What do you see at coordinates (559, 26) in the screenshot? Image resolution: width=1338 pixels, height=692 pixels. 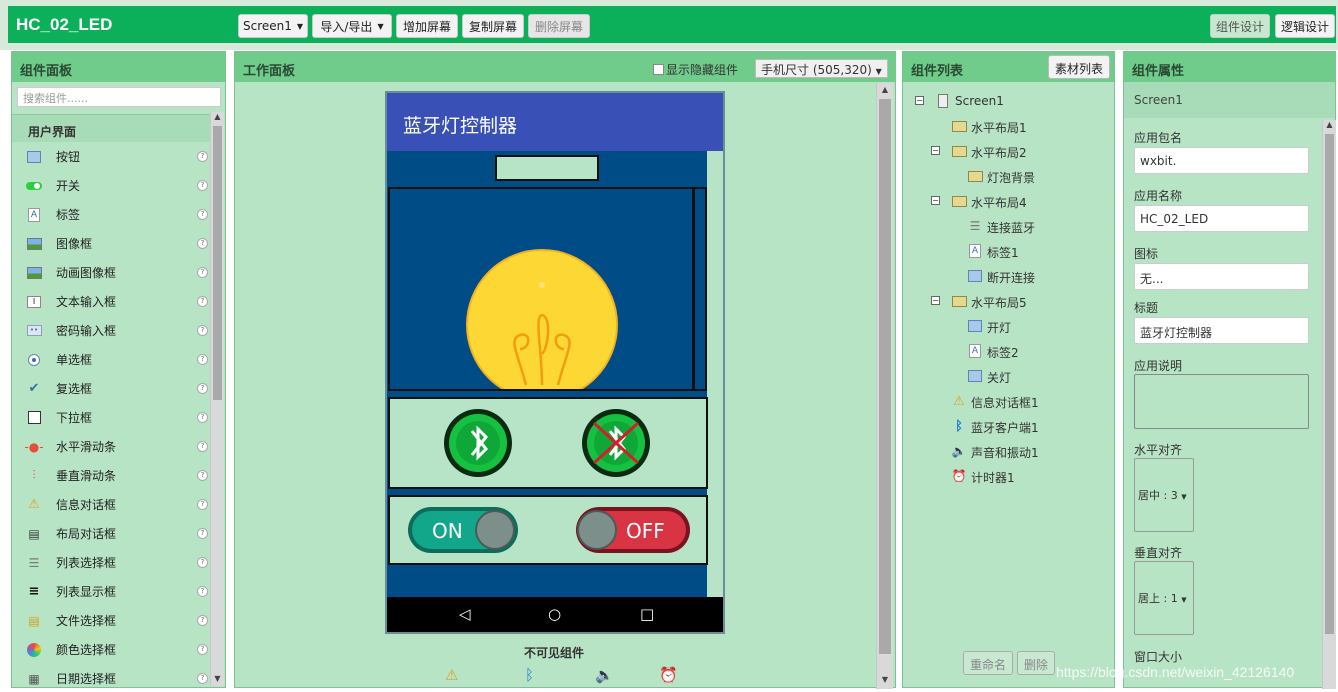 I see `delete-screen-button: 删除屏幕` at bounding box center [559, 26].